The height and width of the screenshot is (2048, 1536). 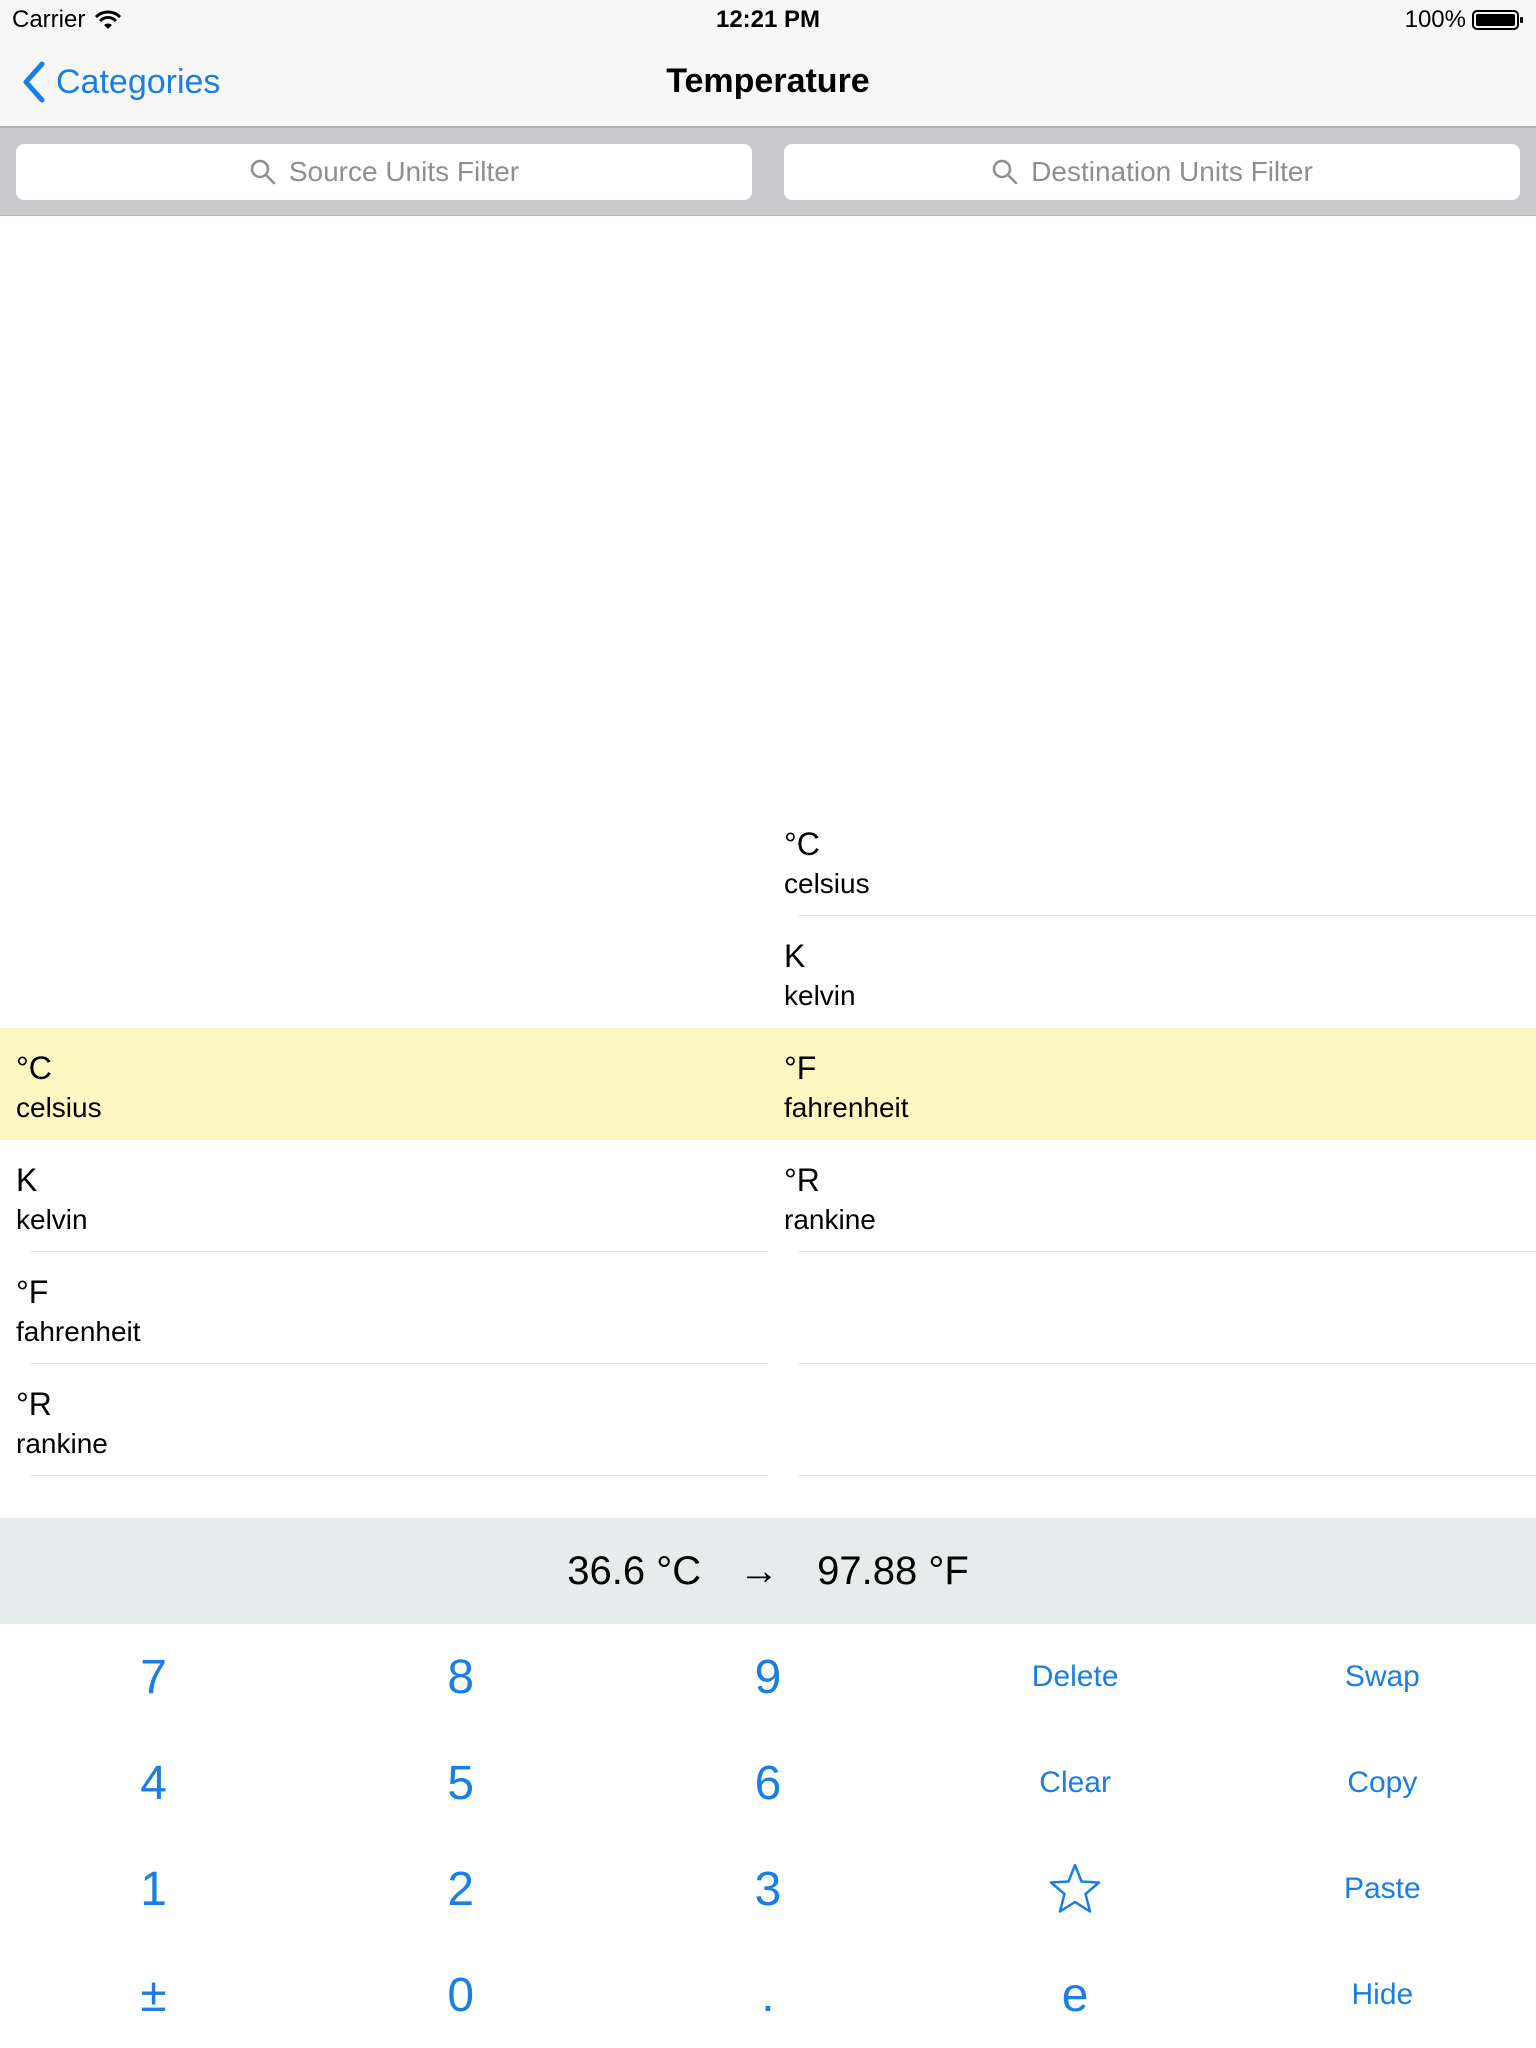 What do you see at coordinates (460, 1995) in the screenshot?
I see `key-0: 0` at bounding box center [460, 1995].